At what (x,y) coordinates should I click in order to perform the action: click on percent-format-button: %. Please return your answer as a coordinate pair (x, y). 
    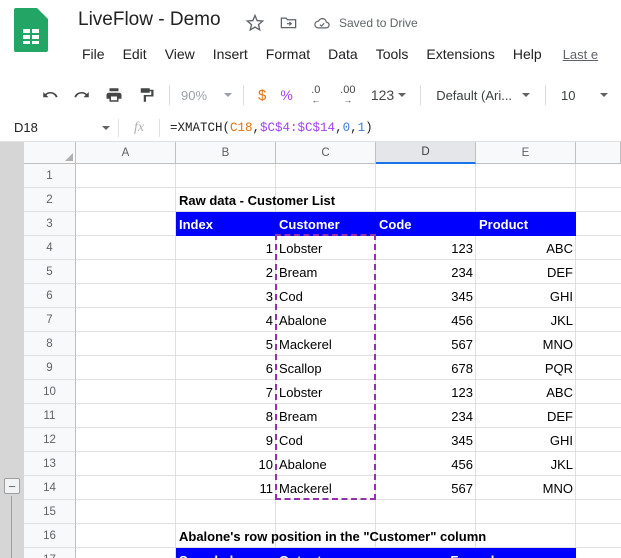
    Looking at the image, I should click on (286, 95).